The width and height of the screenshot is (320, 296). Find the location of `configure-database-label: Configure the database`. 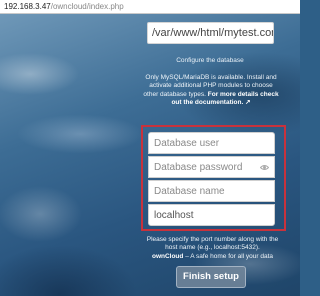

configure-database-label: Configure the database is located at coordinates (210, 60).